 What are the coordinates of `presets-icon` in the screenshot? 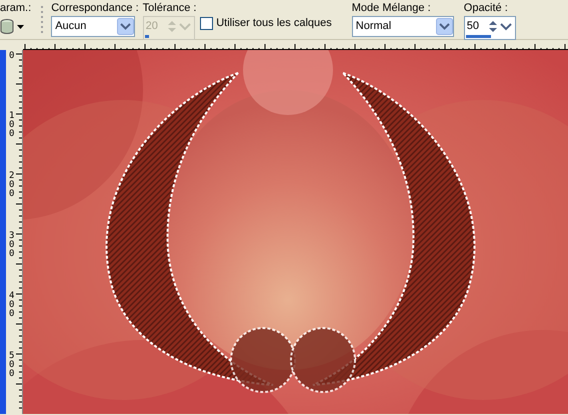 It's located at (7, 26).